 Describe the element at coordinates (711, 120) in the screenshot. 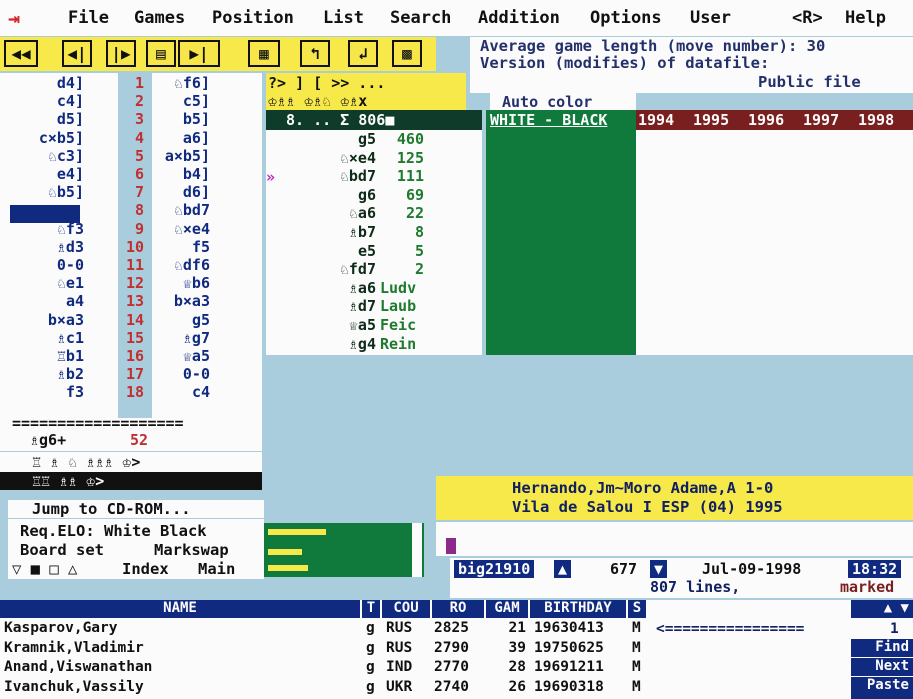

I see `year-header: 1995` at that location.